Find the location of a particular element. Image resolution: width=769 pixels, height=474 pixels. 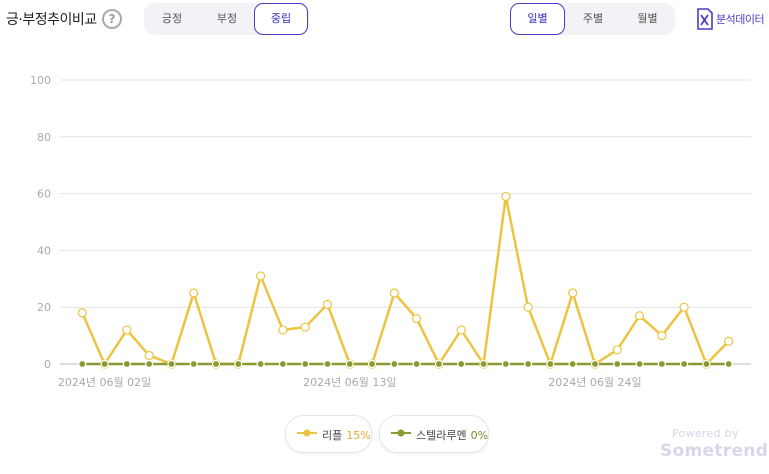

legend-label: 스텔라루멘 is located at coordinates (441, 435).